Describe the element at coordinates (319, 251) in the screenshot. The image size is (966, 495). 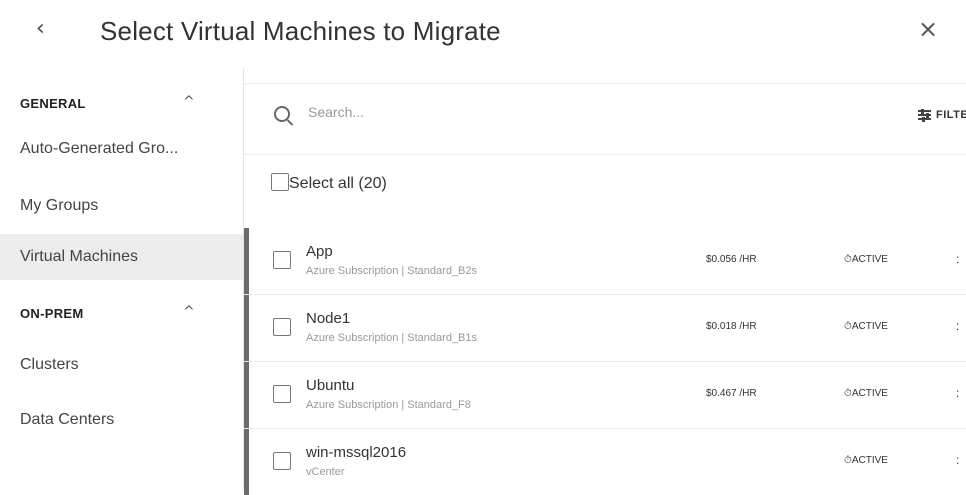
I see `vm-name: App` at that location.